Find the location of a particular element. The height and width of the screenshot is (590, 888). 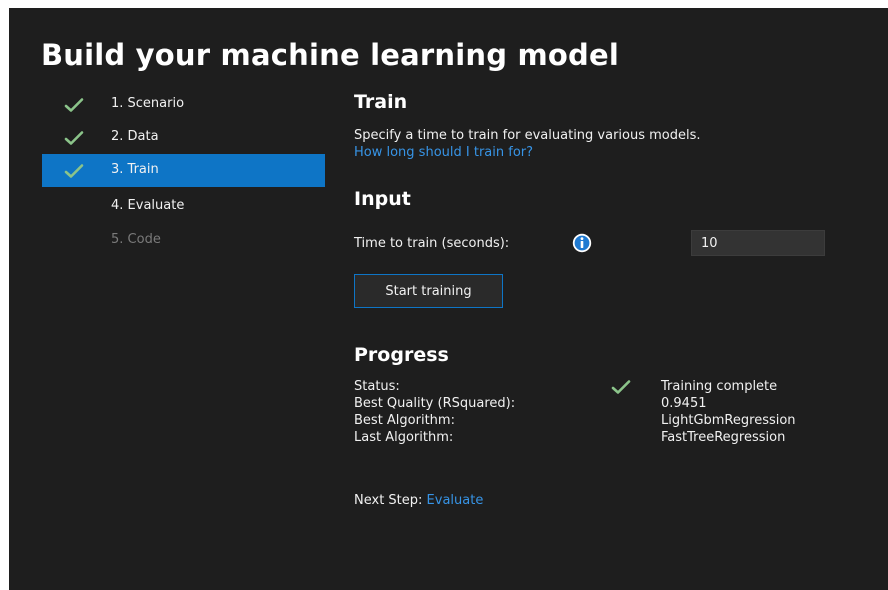

sidebar-item-label: 3. Train is located at coordinates (135, 169).